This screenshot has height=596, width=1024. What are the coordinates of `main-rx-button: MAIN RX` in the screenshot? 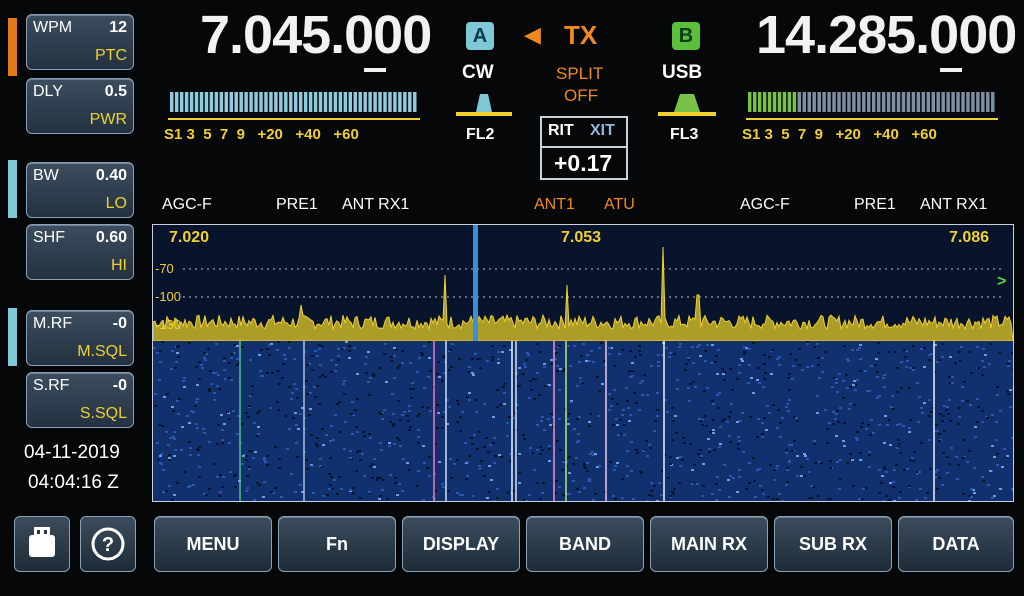 It's located at (709, 544).